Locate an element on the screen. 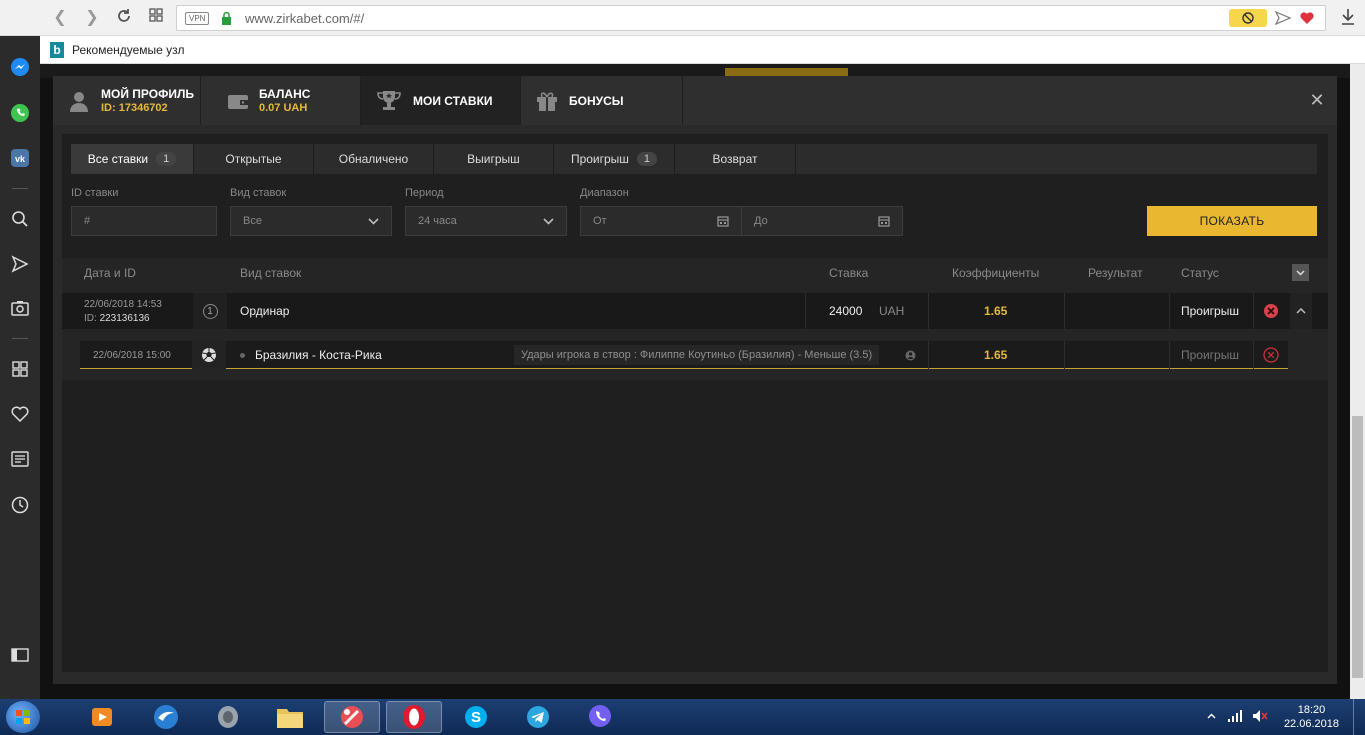 The height and width of the screenshot is (735, 1365). bet-id-input: # is located at coordinates (144, 221).